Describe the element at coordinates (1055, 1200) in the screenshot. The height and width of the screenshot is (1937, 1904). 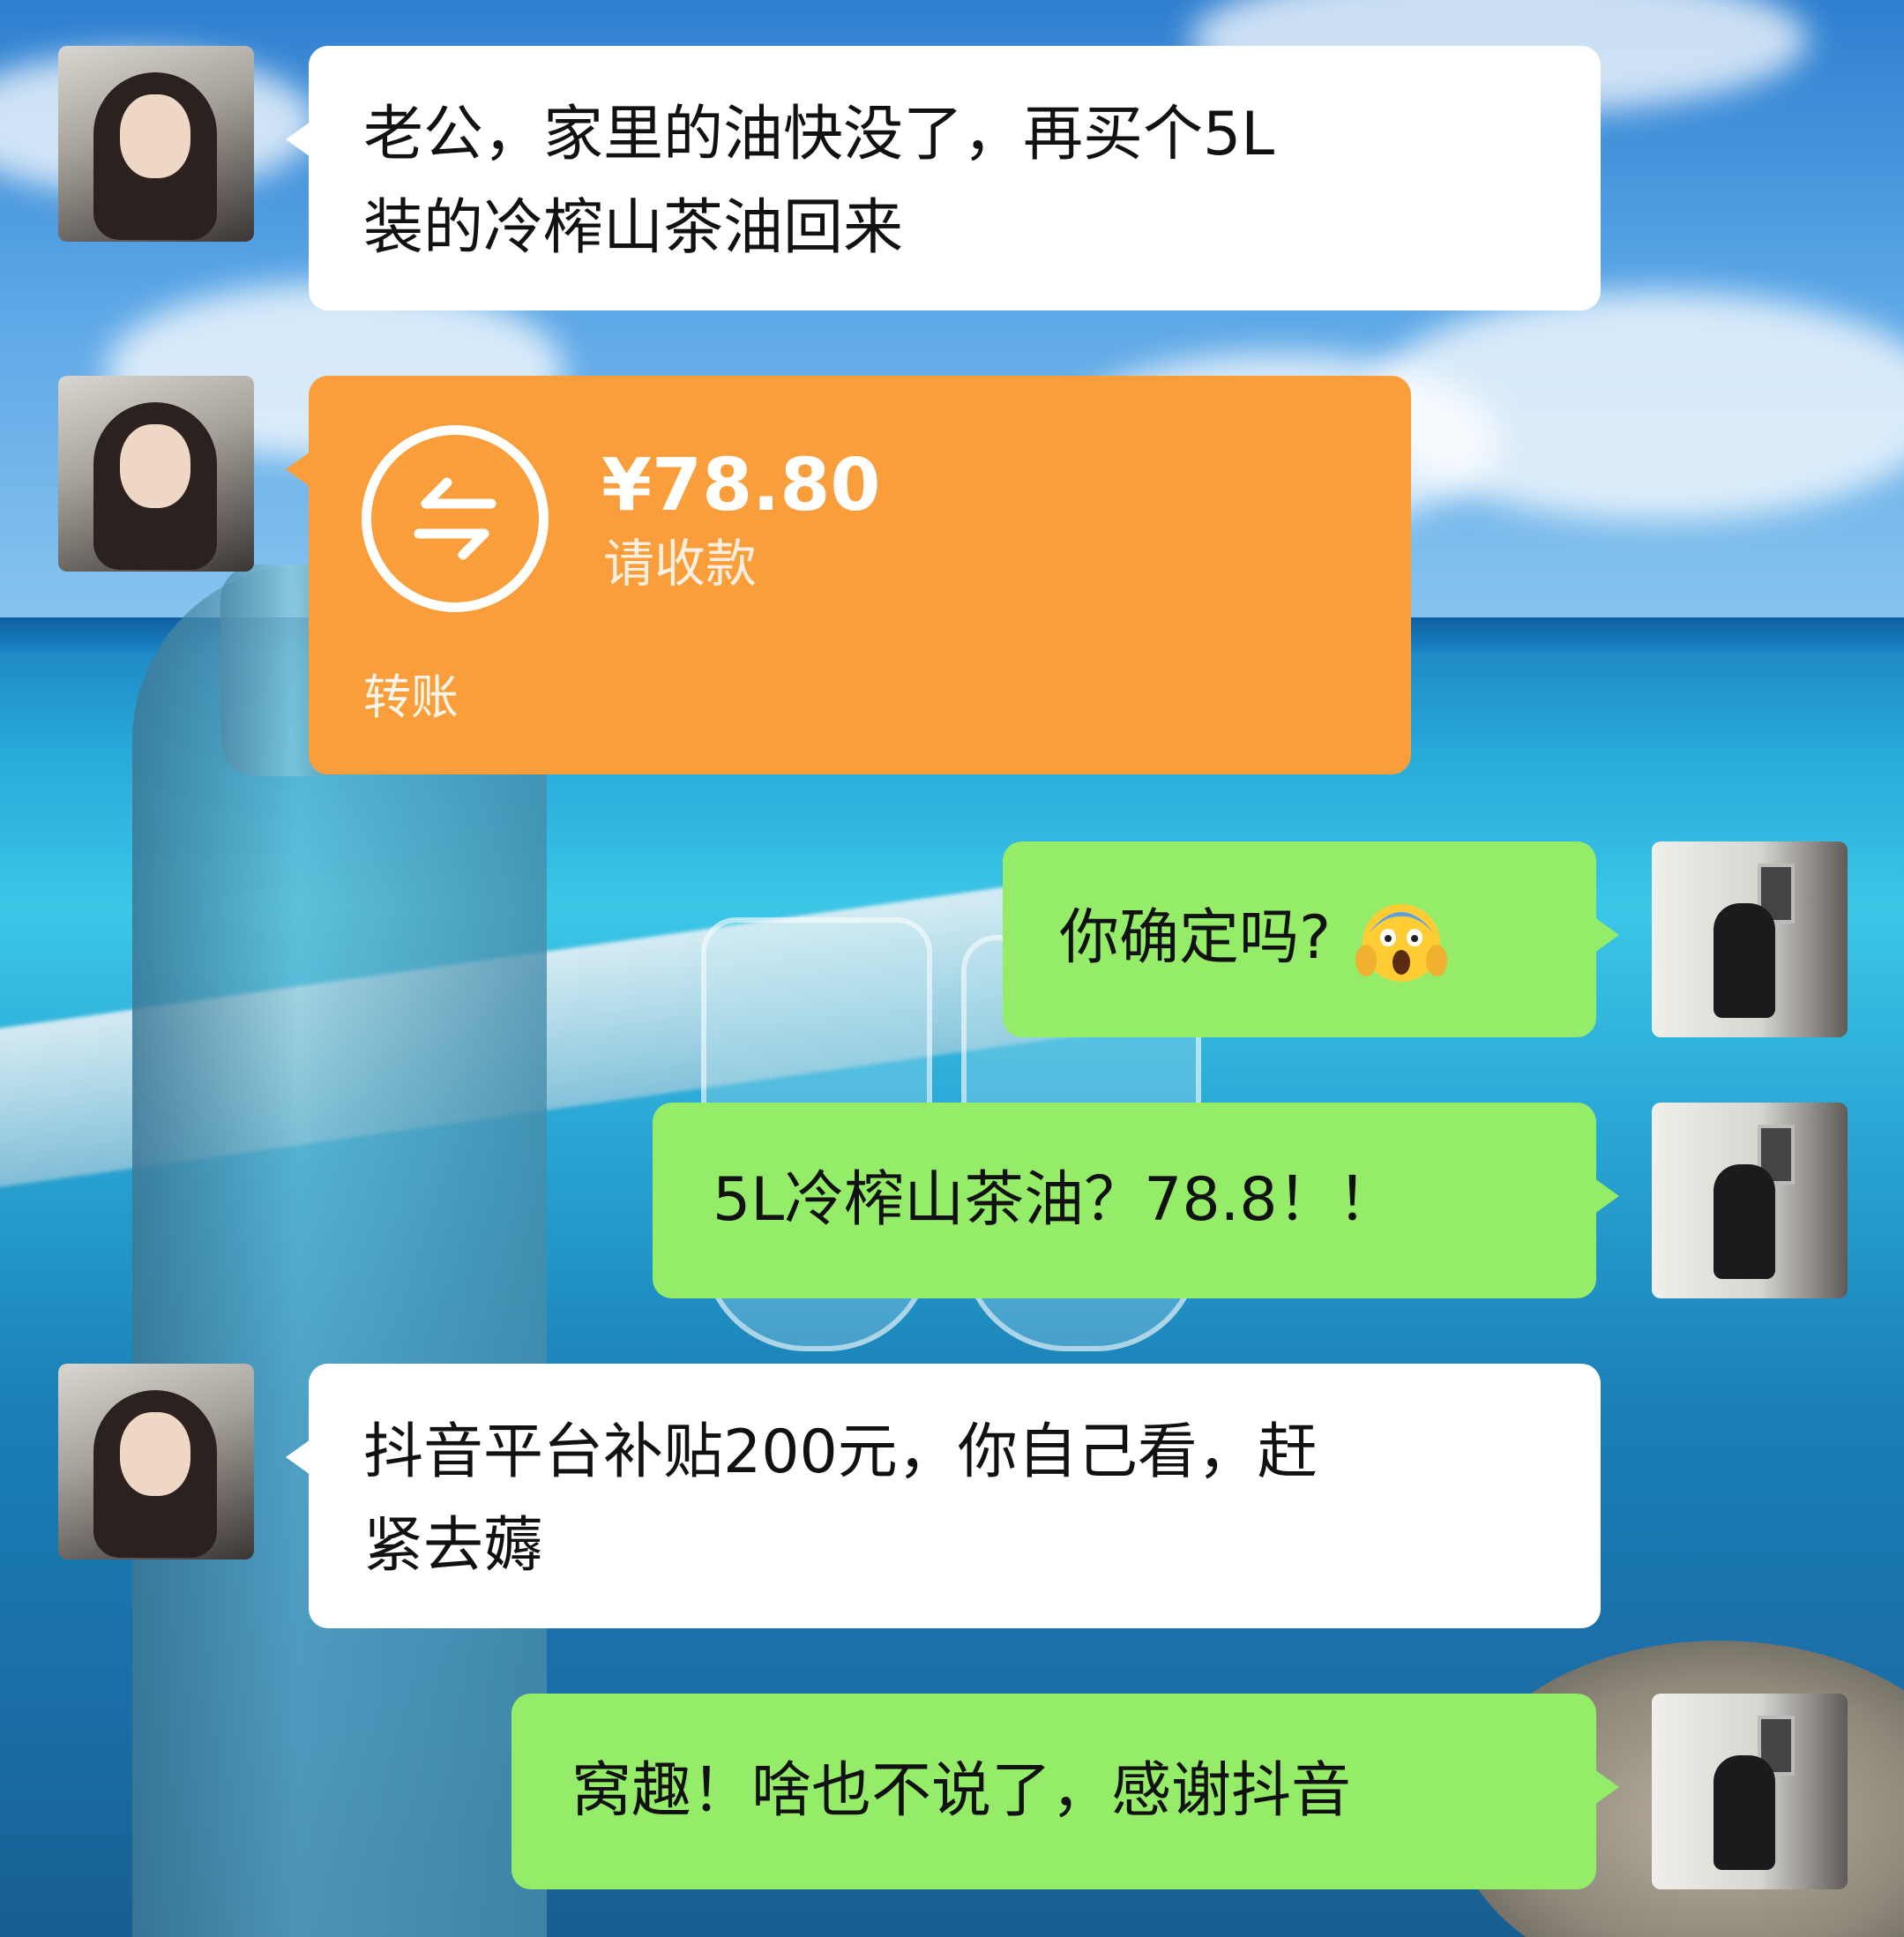
I see `message-text: 5L冷榨山茶油？78.8！！` at that location.